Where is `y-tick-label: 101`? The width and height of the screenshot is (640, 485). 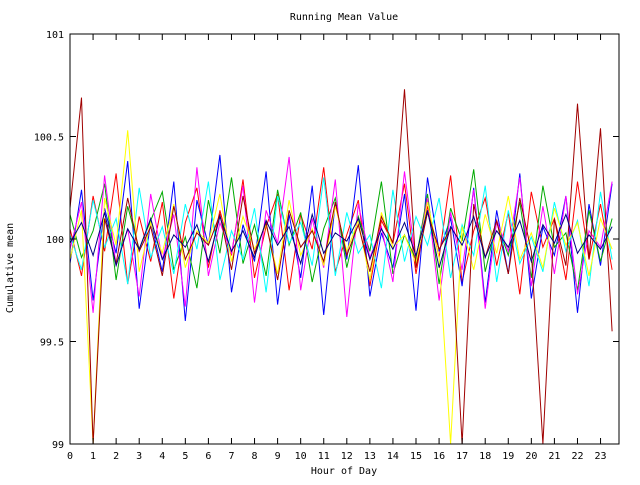 y-tick-label: 101 is located at coordinates (55, 35).